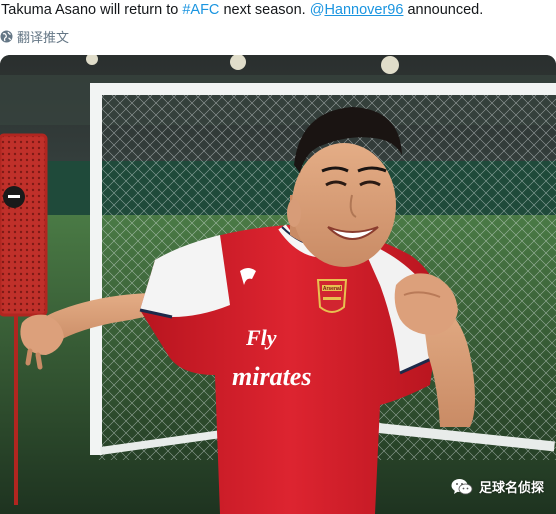  What do you see at coordinates (200, 10) in the screenshot?
I see `hashtag-link: #AFC` at bounding box center [200, 10].